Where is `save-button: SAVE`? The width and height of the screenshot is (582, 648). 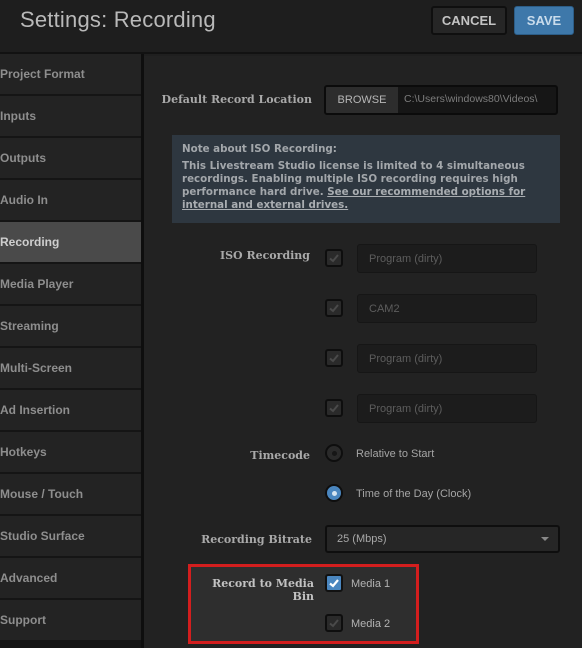
save-button: SAVE is located at coordinates (544, 20).